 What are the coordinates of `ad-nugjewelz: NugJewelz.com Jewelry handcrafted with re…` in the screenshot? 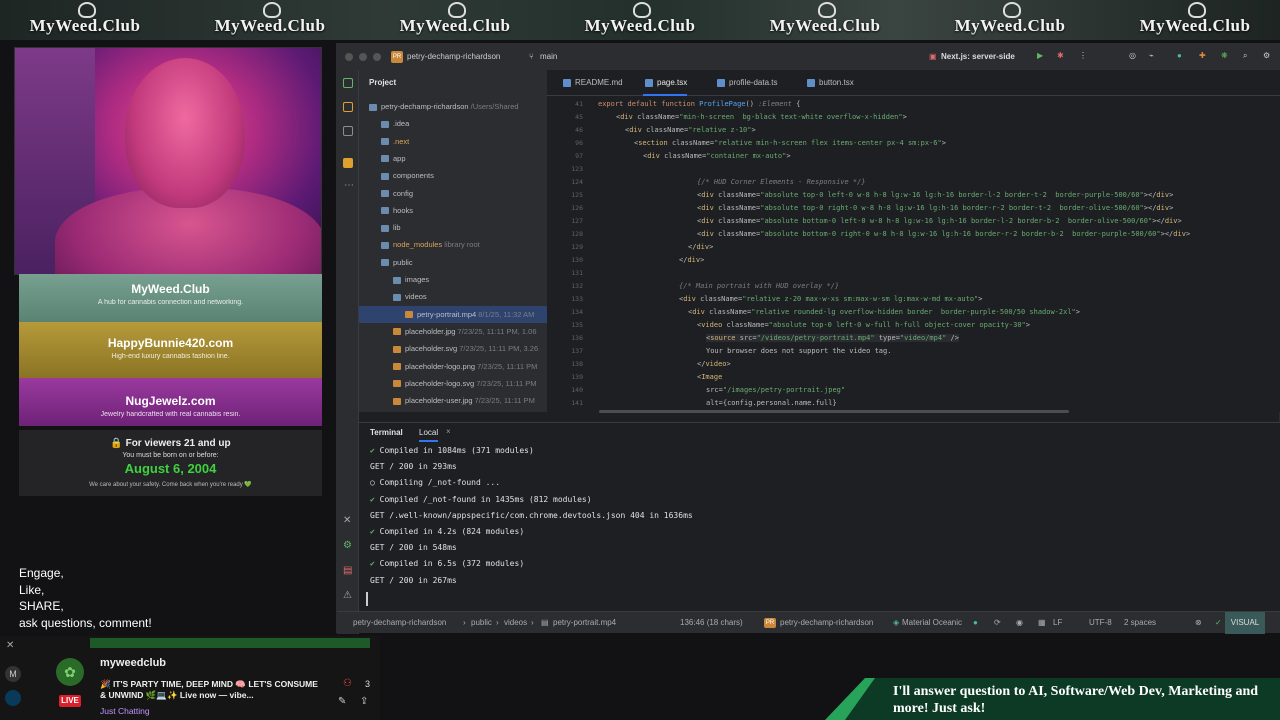 It's located at (170, 402).